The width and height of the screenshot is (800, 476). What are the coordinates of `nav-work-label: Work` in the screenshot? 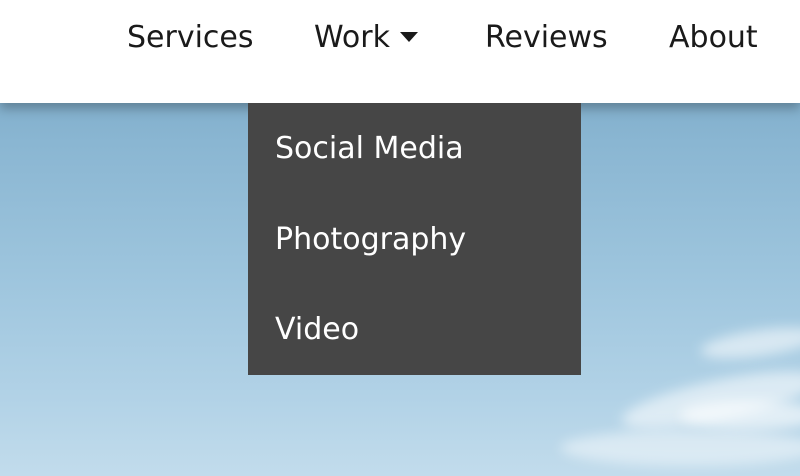 It's located at (352, 37).